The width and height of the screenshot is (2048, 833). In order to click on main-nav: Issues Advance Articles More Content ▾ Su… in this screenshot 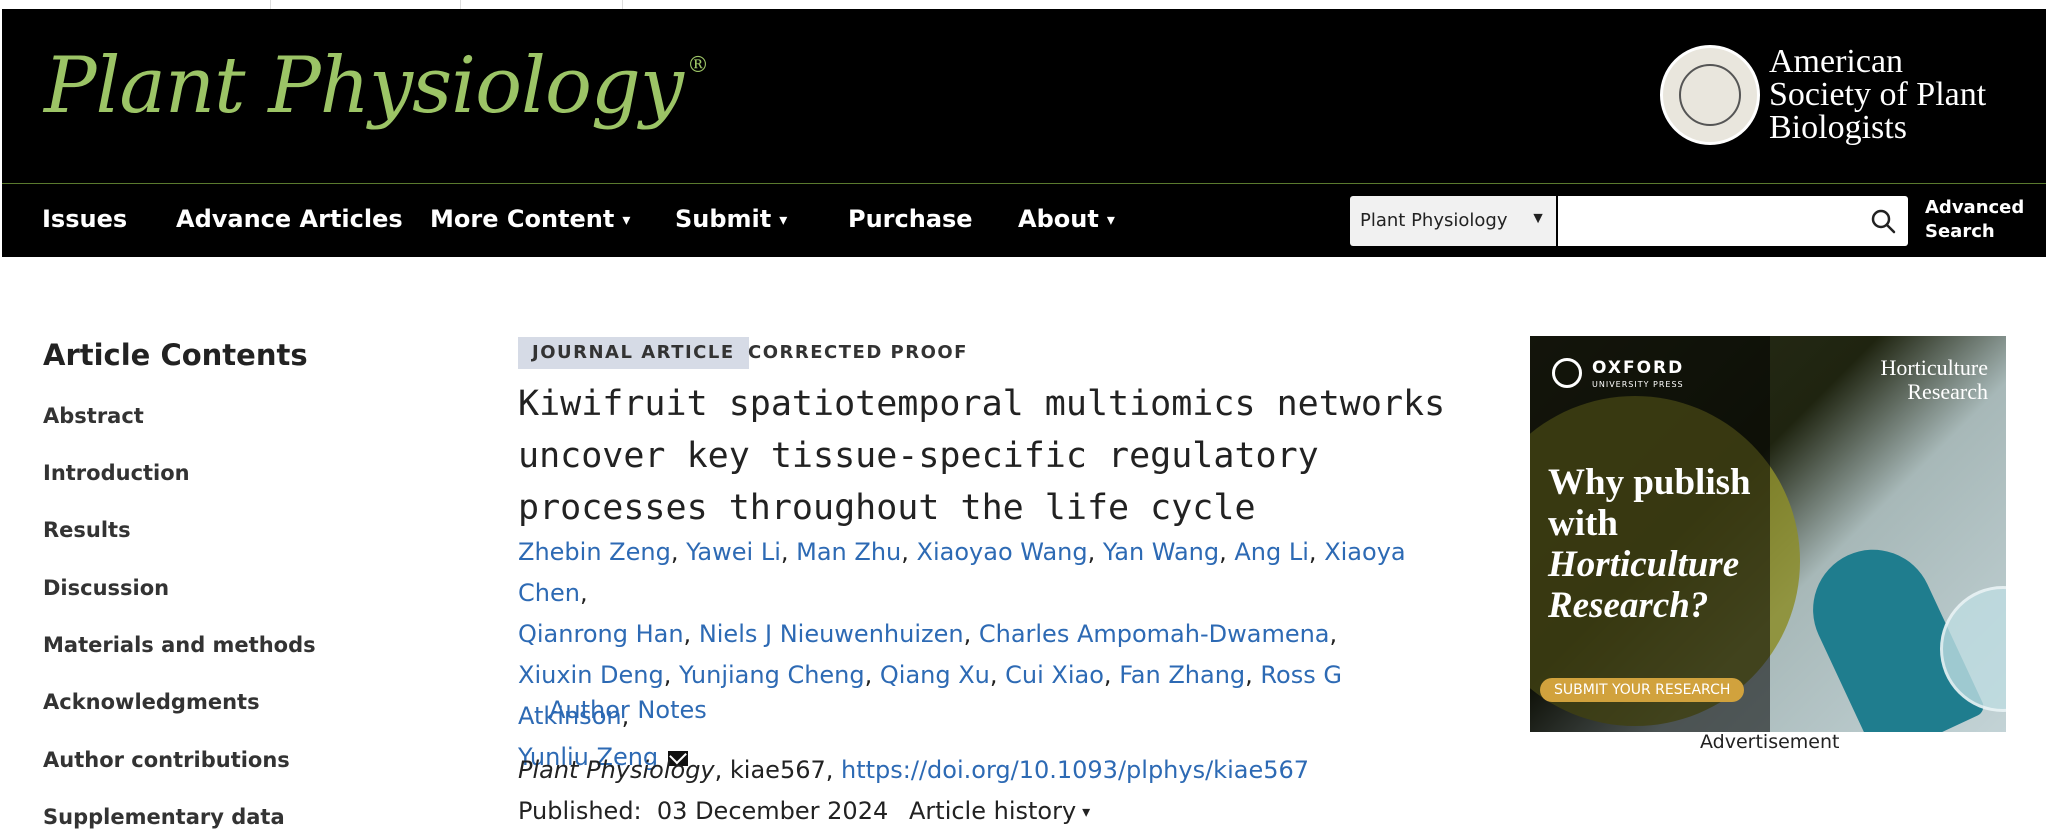, I will do `click(1024, 220)`.